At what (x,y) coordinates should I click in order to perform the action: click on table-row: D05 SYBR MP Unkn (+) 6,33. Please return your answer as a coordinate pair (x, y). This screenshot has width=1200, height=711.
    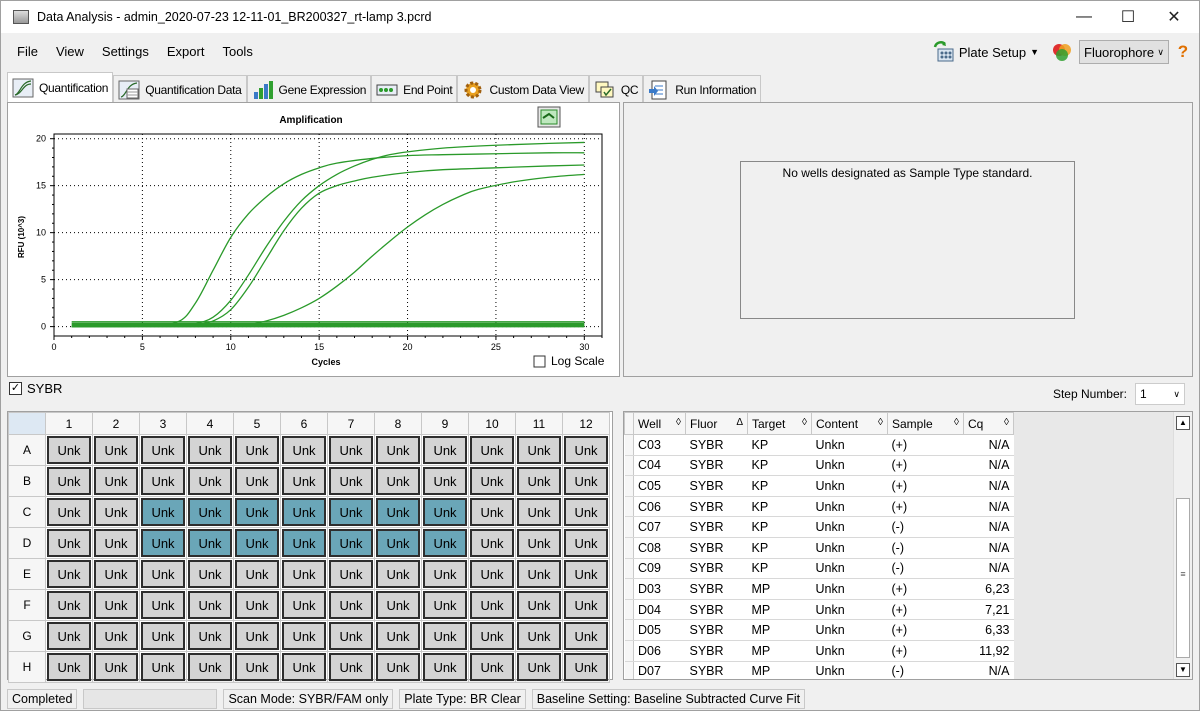
    Looking at the image, I should click on (819, 630).